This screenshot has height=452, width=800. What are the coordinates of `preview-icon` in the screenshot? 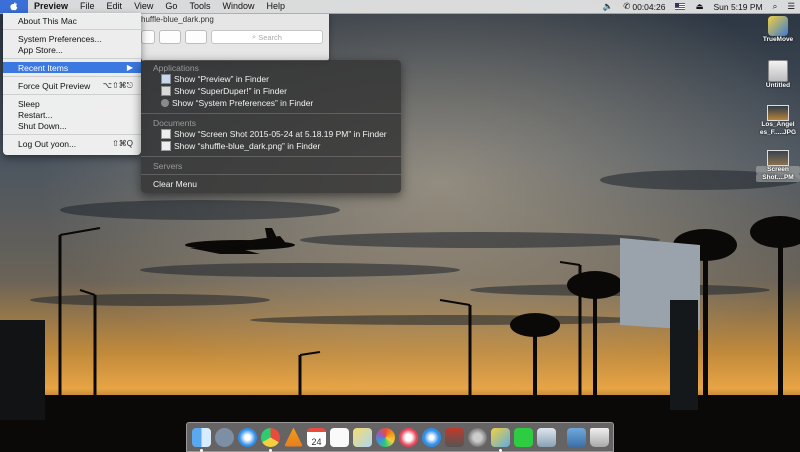 It's located at (500, 439).